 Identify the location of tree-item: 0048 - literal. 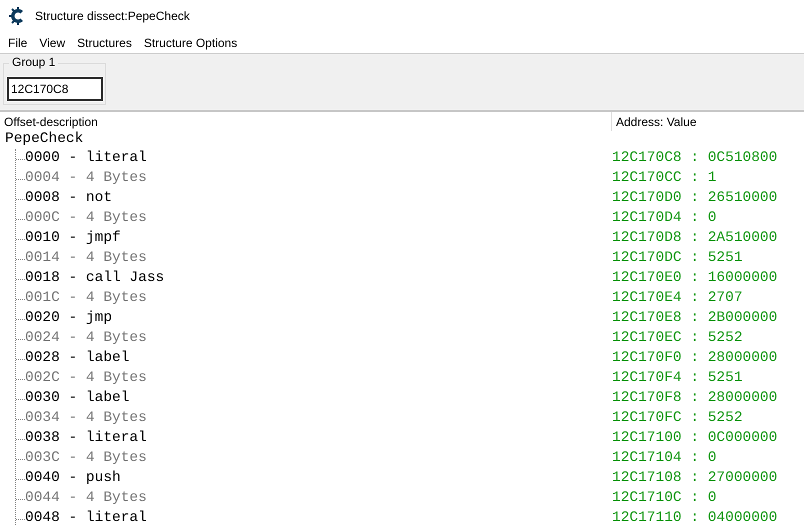
(318, 517).